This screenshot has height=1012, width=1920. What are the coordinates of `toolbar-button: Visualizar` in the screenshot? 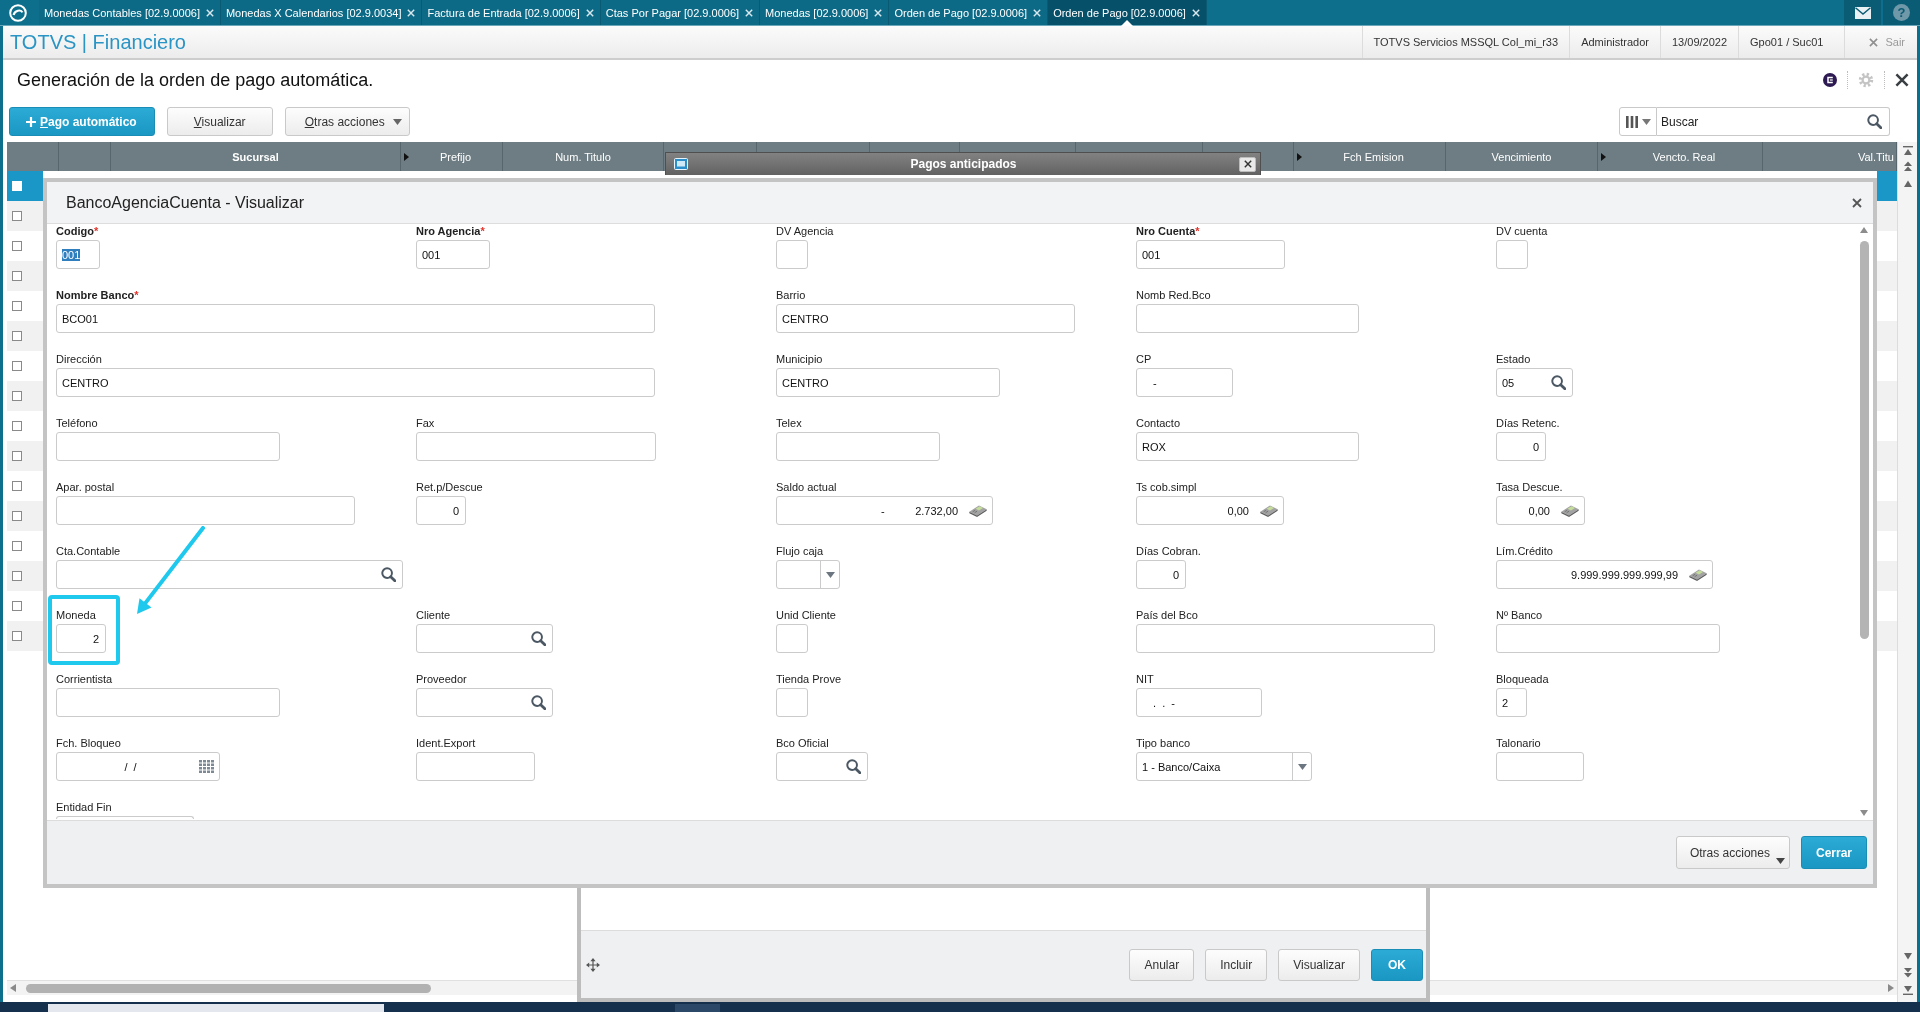 It's located at (219, 121).